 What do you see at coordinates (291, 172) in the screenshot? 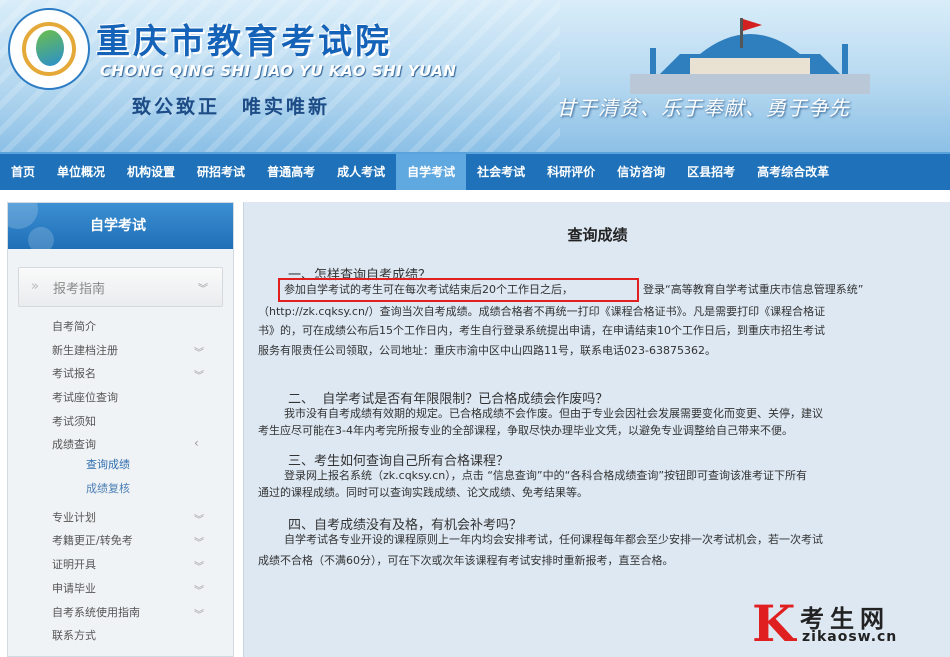
I see `nav-item-4: 普通高考` at bounding box center [291, 172].